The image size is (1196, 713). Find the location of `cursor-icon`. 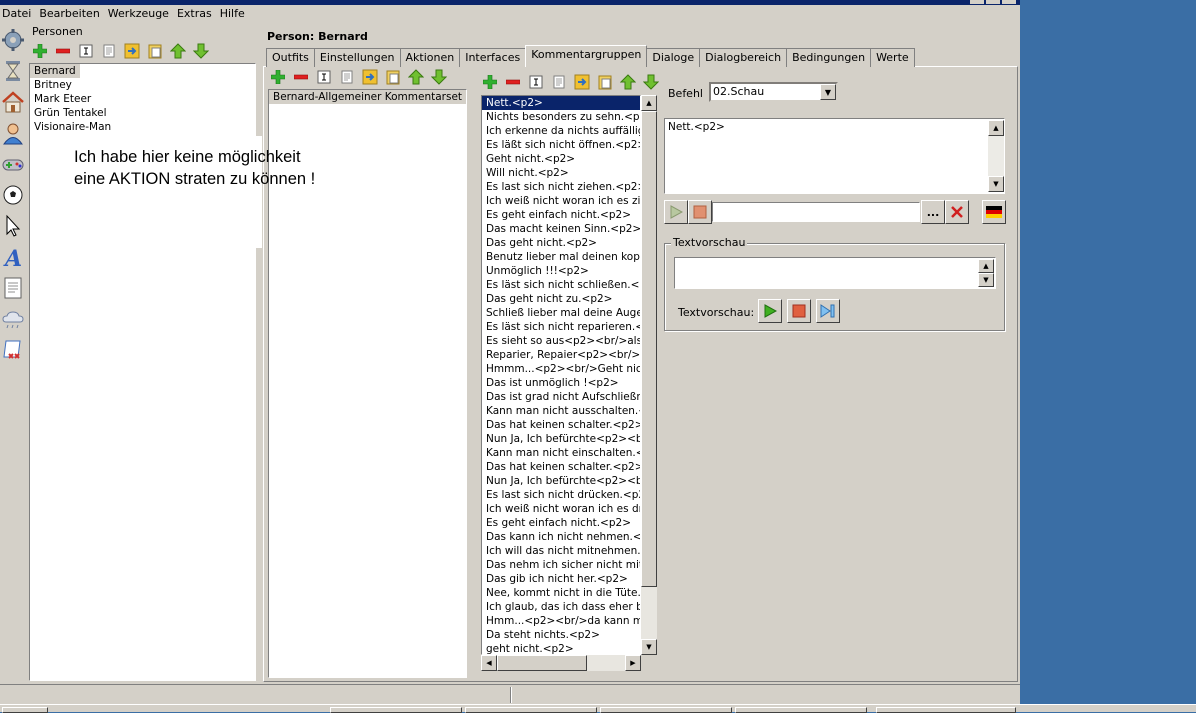

cursor-icon is located at coordinates (13, 226).